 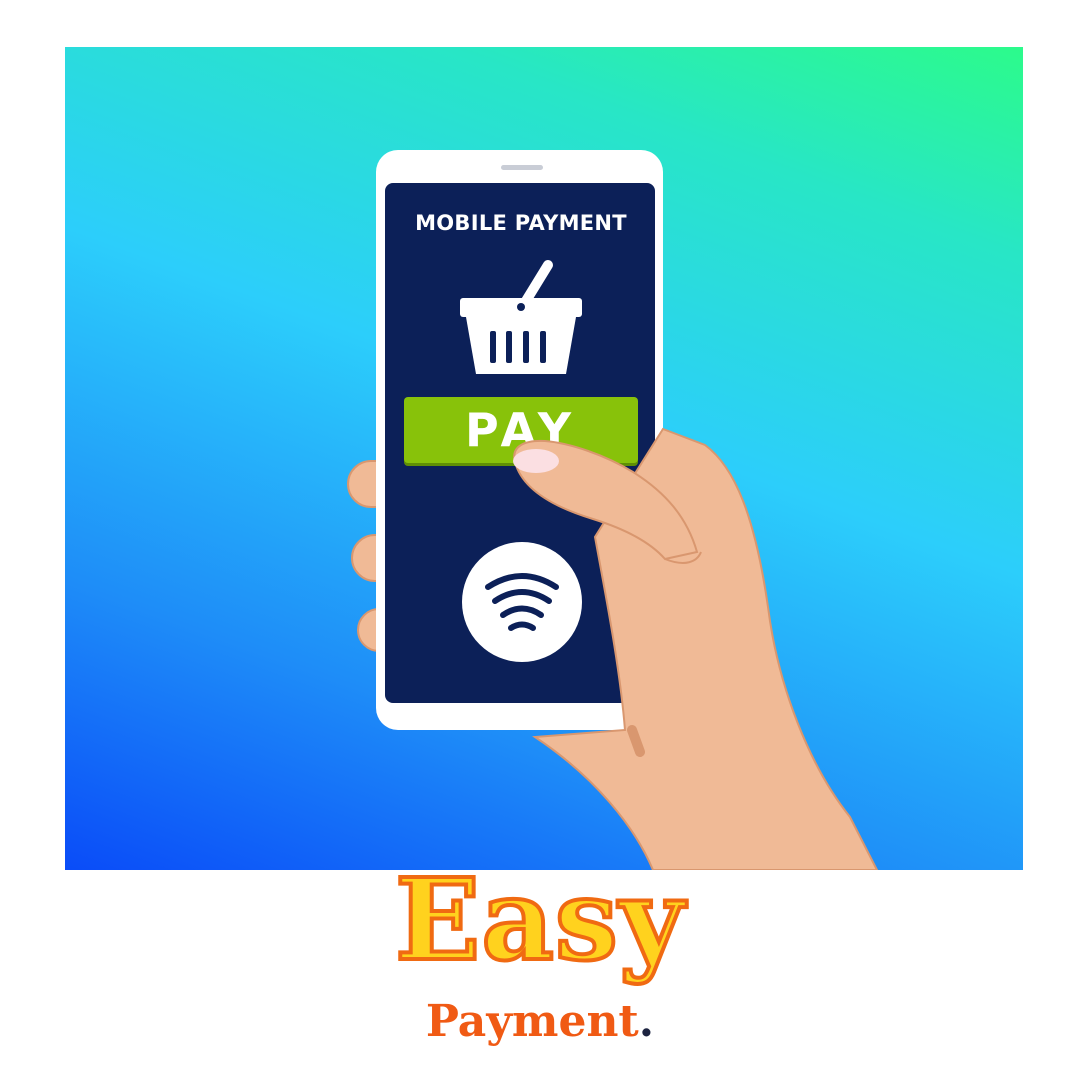 I want to click on headline-easy: Easy, so click(x=539, y=920).